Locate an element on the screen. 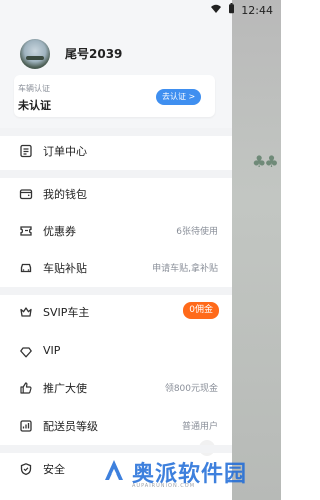 Image resolution: width=320 pixels, height=500 pixels. watermark-logo is located at coordinates (114, 472).